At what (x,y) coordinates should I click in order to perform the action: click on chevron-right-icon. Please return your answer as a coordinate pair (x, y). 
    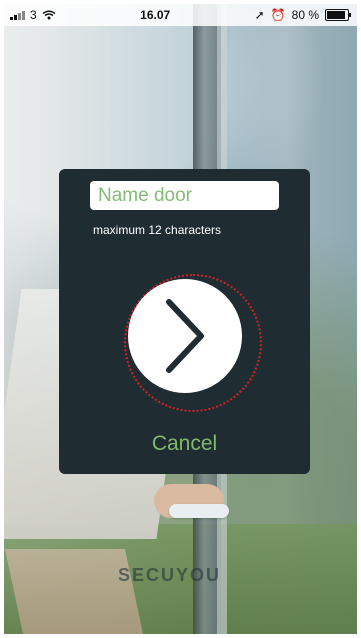
    Looking at the image, I should click on (185, 336).